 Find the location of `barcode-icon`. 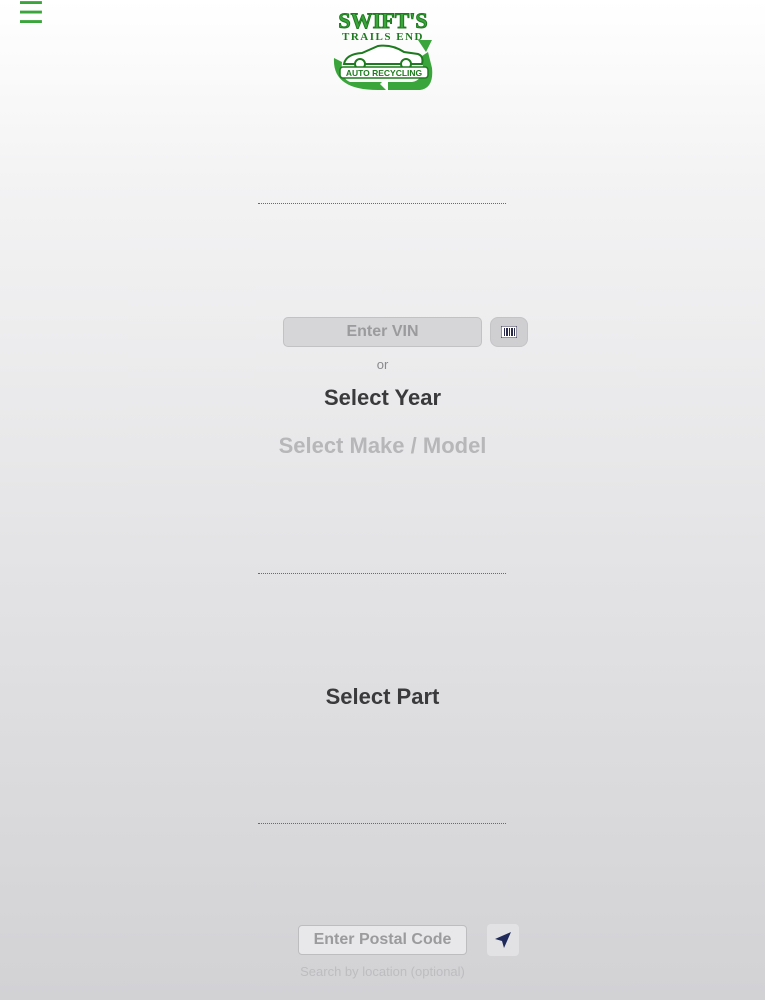

barcode-icon is located at coordinates (509, 332).